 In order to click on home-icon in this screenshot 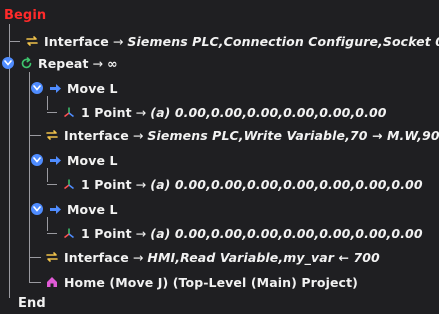, I will do `click(52, 282)`.